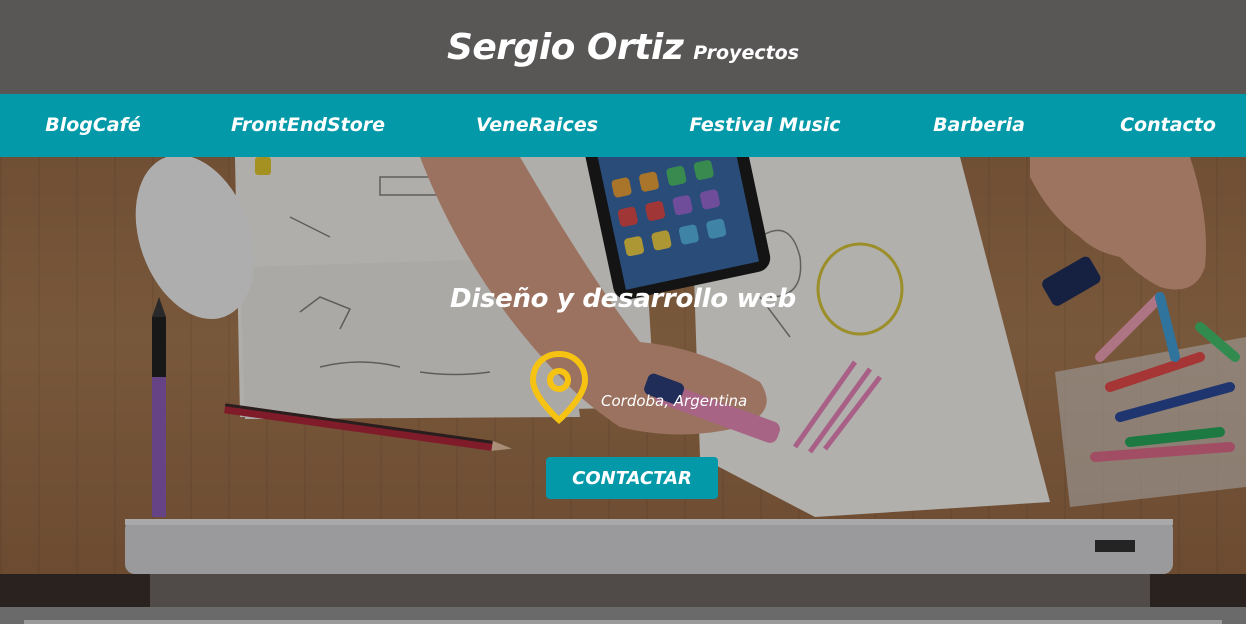 The image size is (1246, 624). I want to click on site-subtitle: Proyectos, so click(746, 53).